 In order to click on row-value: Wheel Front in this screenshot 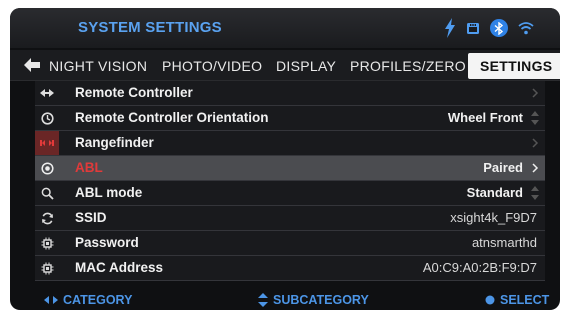, I will do `click(485, 117)`.